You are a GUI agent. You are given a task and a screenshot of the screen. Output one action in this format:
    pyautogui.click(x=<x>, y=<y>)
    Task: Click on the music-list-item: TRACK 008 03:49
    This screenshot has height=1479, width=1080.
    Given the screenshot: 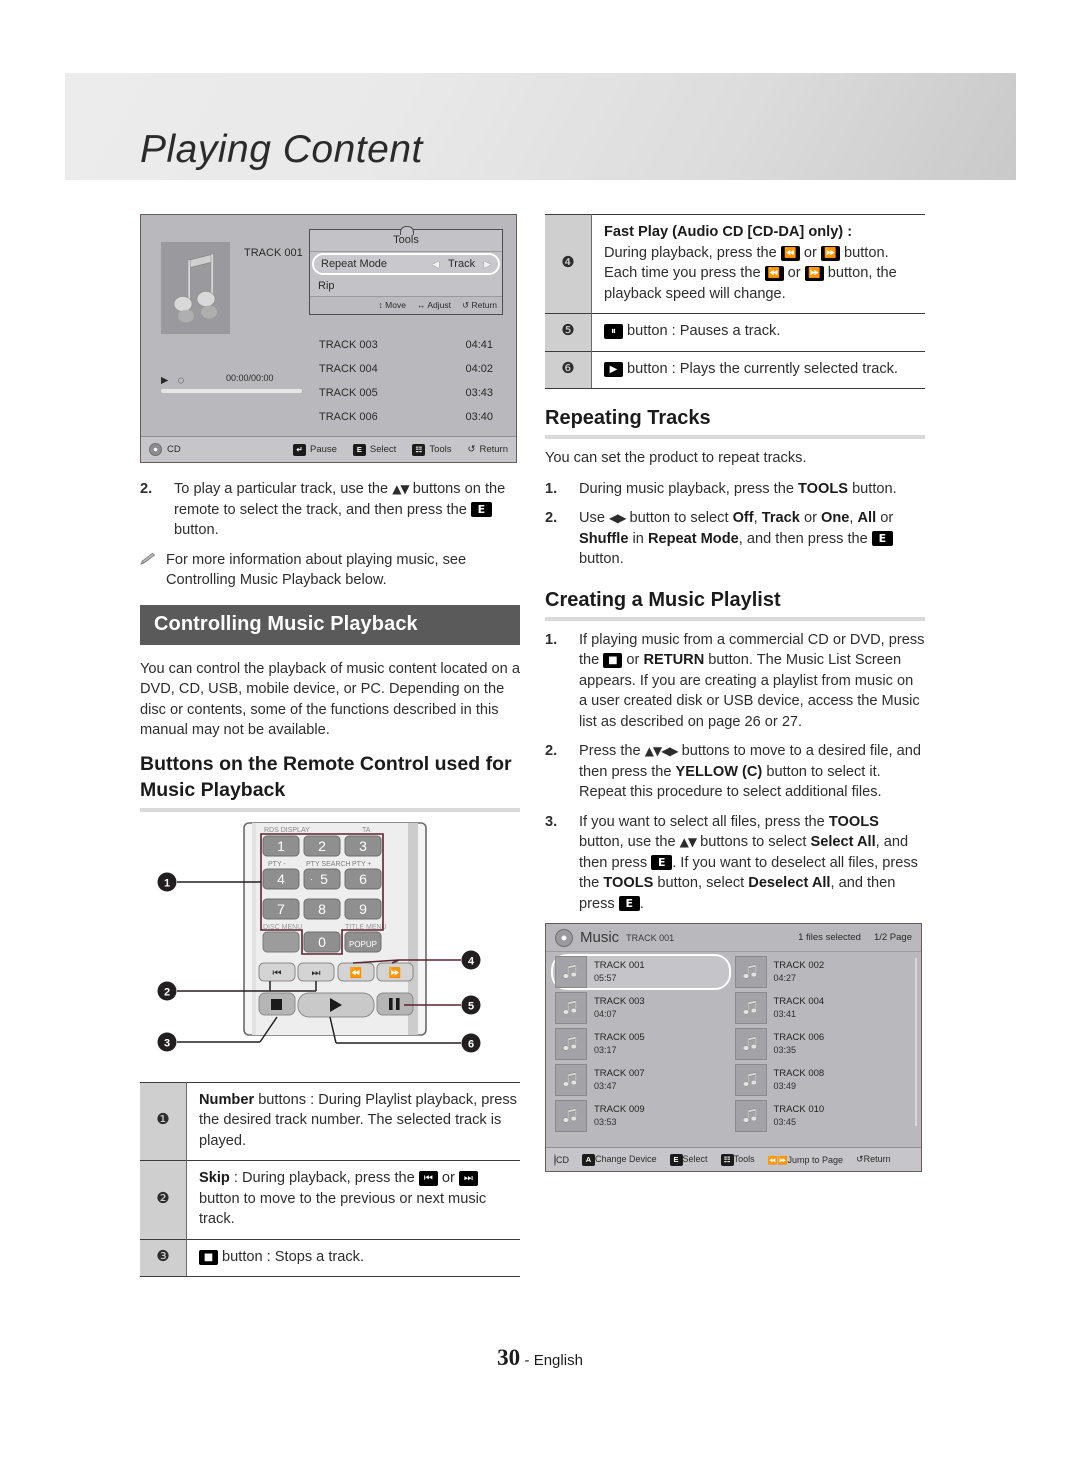 What is the action you would take?
    pyautogui.click(x=821, y=1080)
    